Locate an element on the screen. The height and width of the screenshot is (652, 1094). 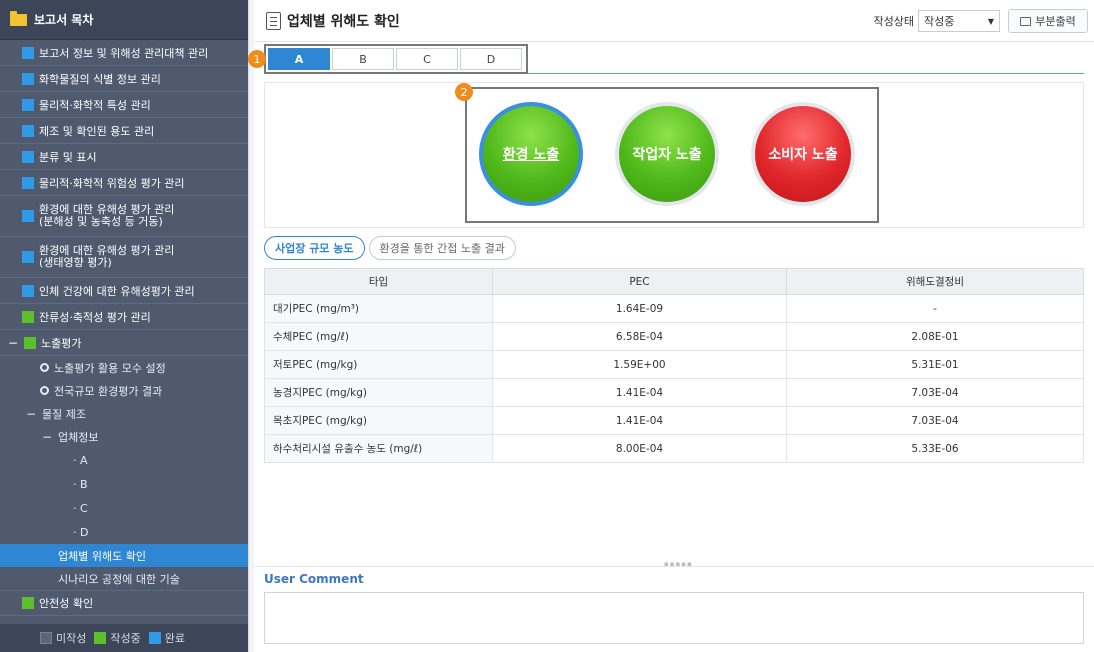
cell-type: 하수처리시설 유출수 농도 (mg/ℓ) is located at coordinates (378, 448).